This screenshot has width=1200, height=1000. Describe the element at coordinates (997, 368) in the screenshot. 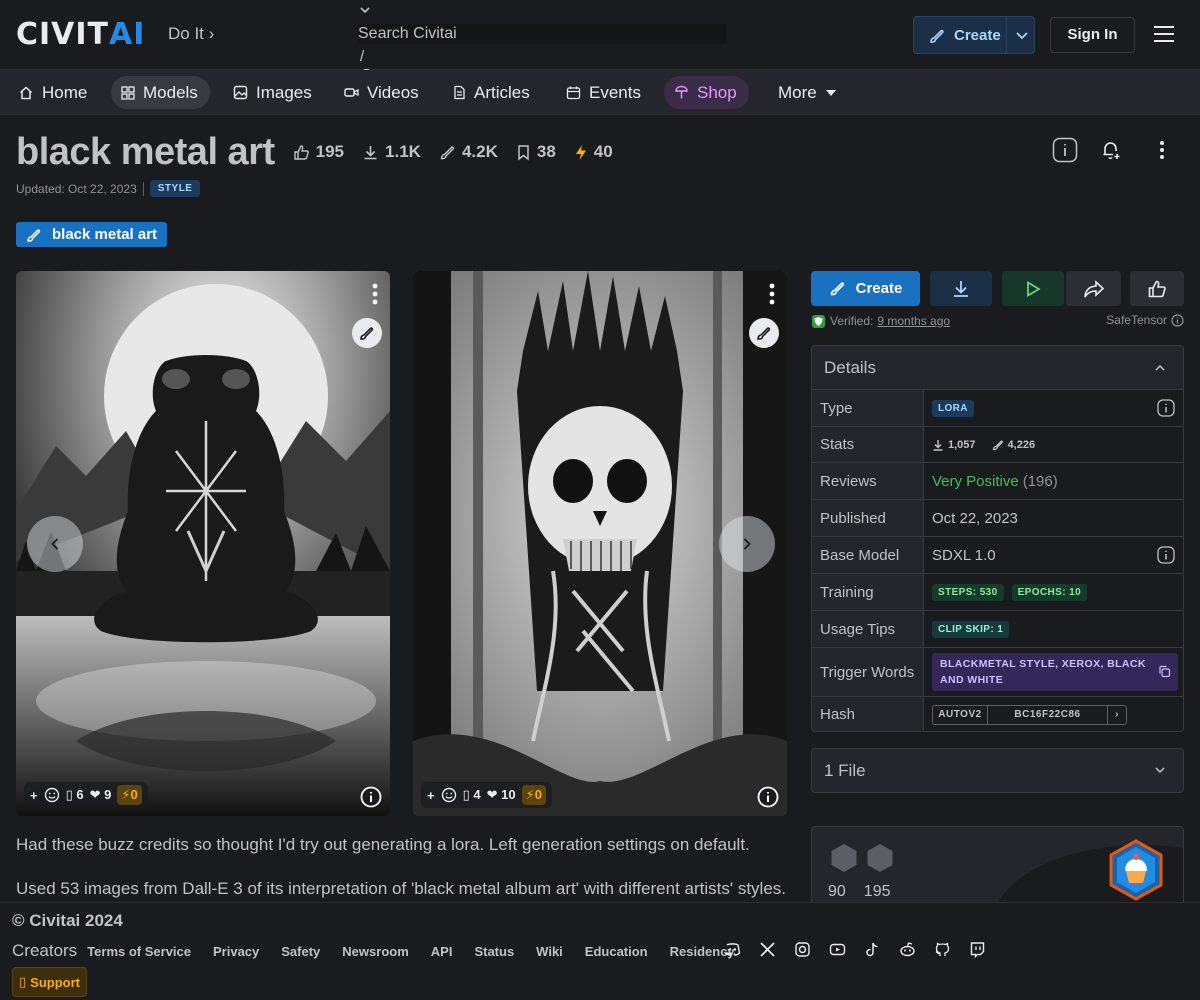

I see `details-header: Details` at that location.